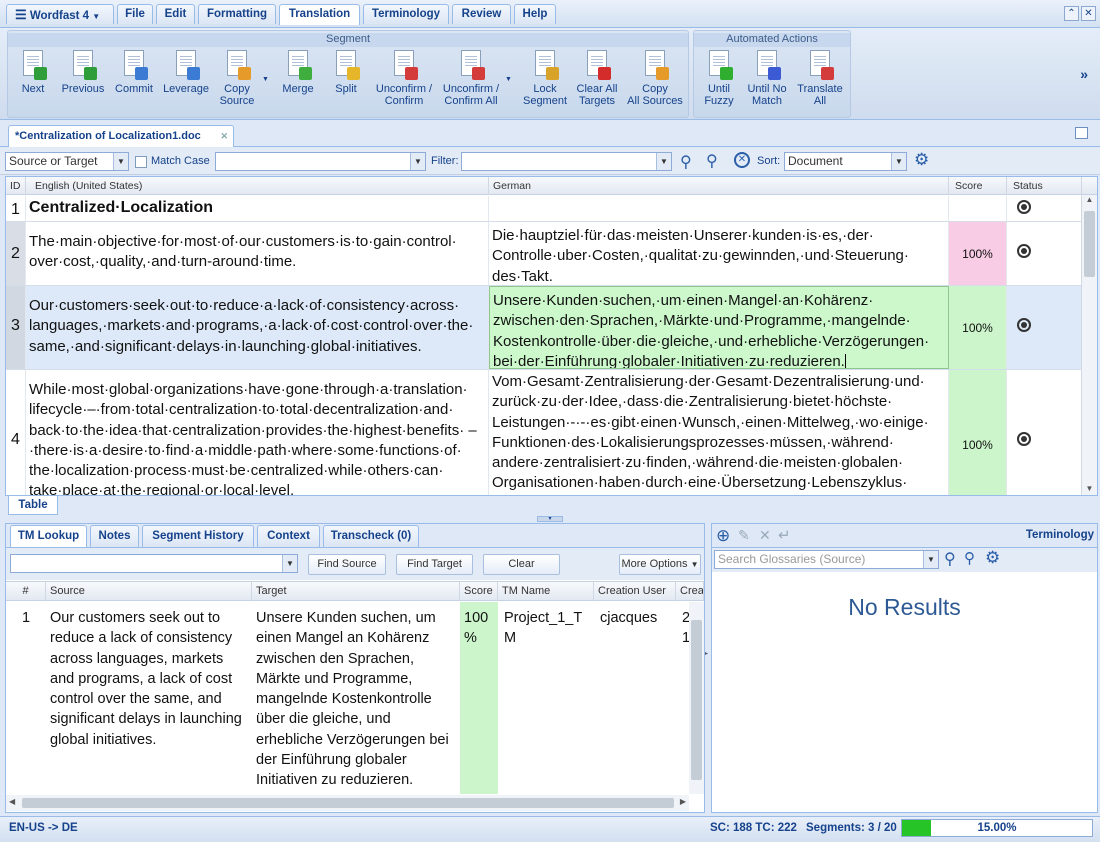  I want to click on clear-filter-icon: ✕, so click(742, 160).